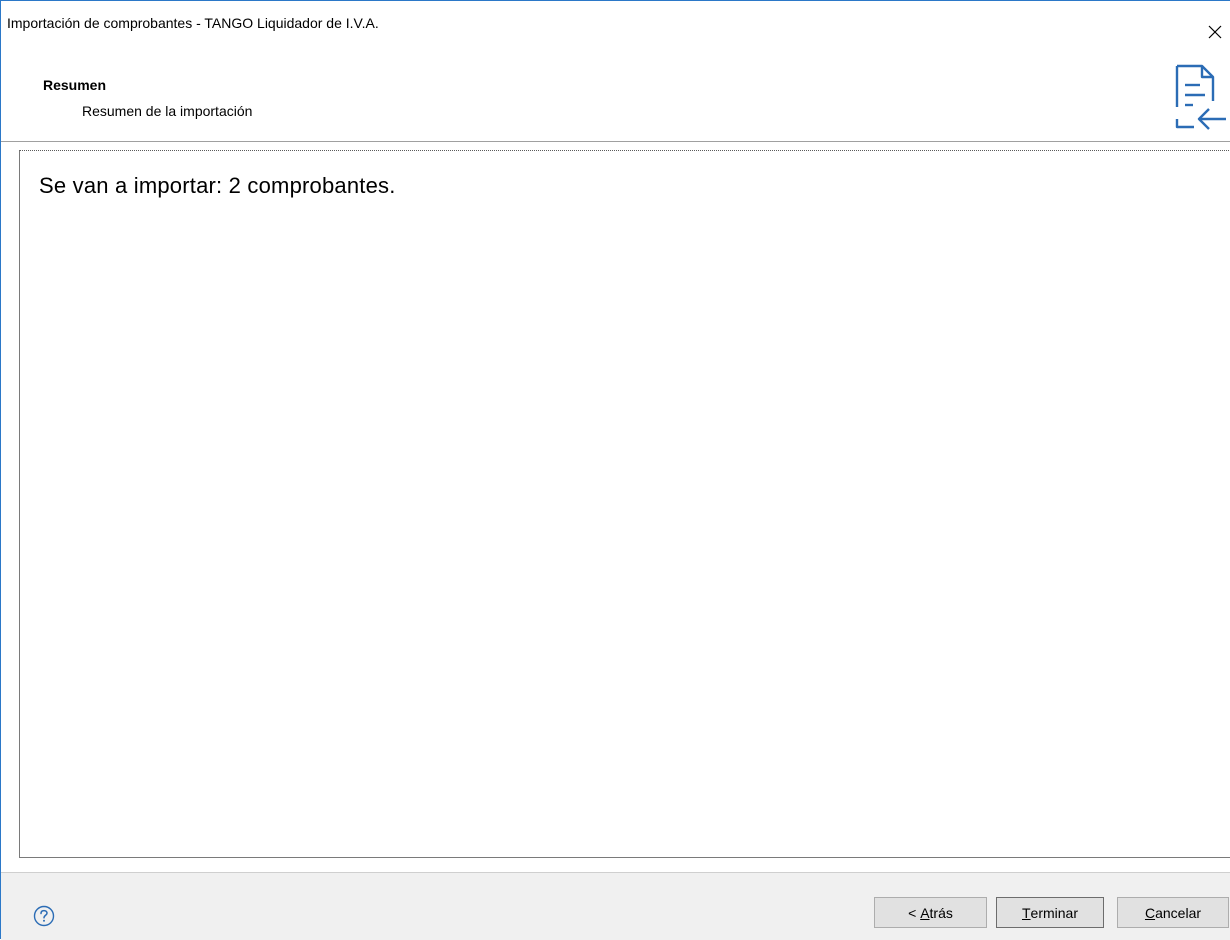 Image resolution: width=1230 pixels, height=940 pixels. What do you see at coordinates (1054, 912) in the screenshot?
I see `finish-button-label: erminar` at bounding box center [1054, 912].